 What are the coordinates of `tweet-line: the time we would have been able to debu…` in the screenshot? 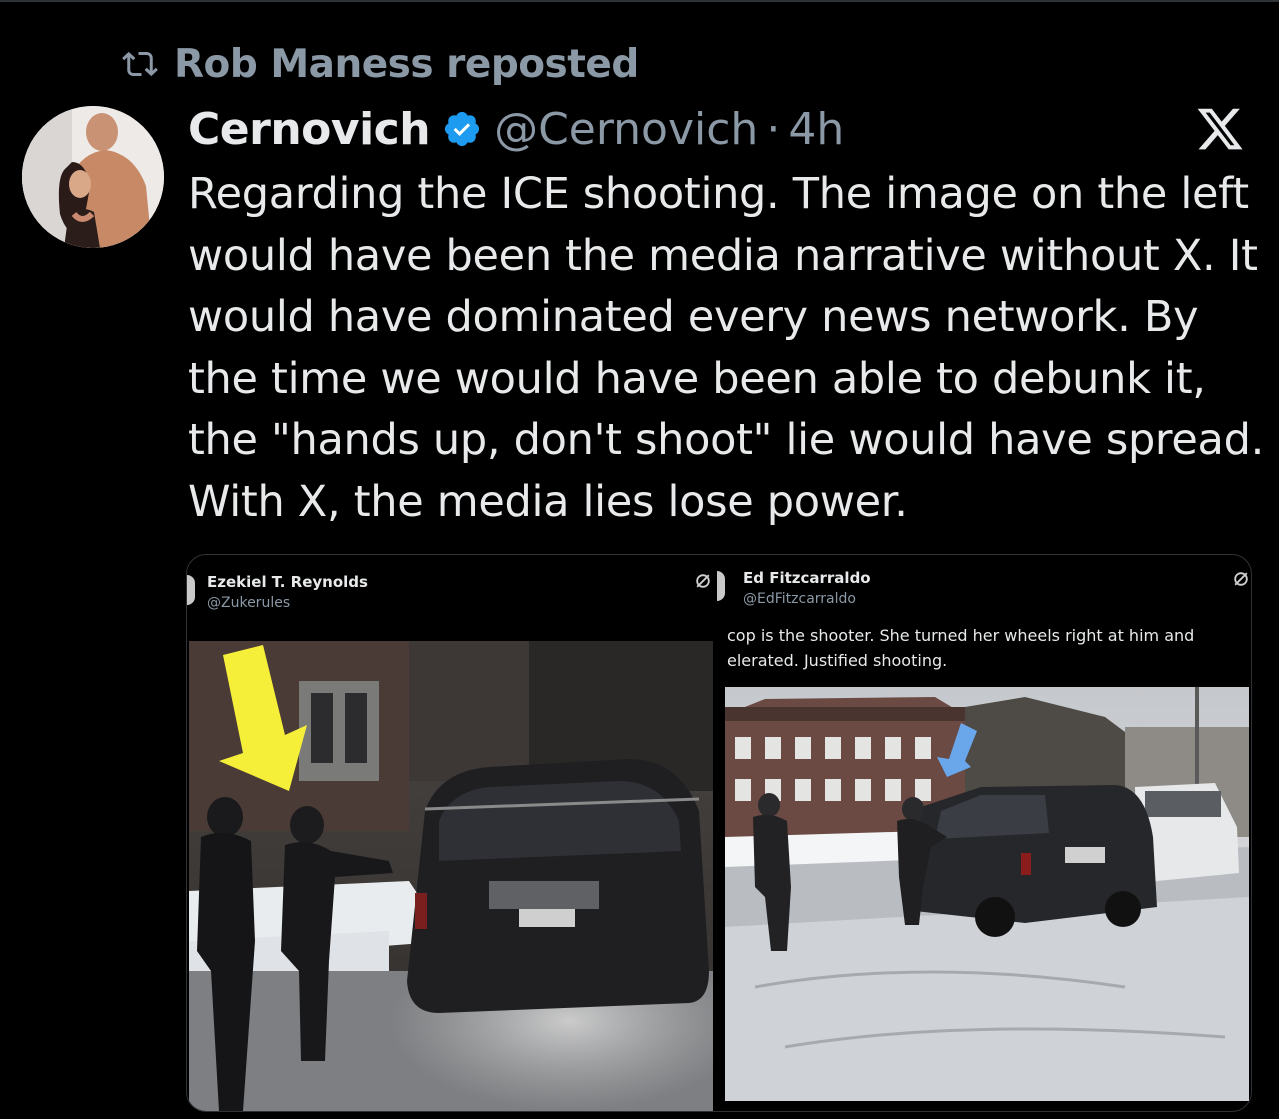 It's located at (697, 378).